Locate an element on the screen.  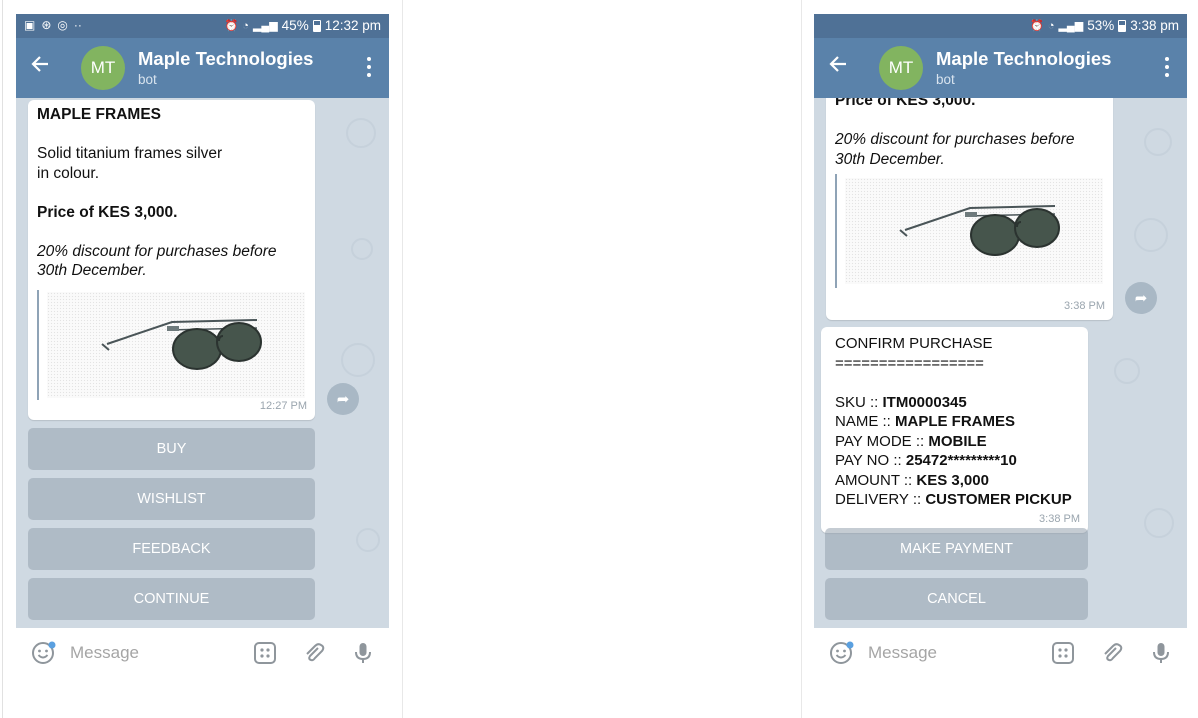
pay-mode-row: PAY MODE :: MOBILE is located at coordinates (911, 441).